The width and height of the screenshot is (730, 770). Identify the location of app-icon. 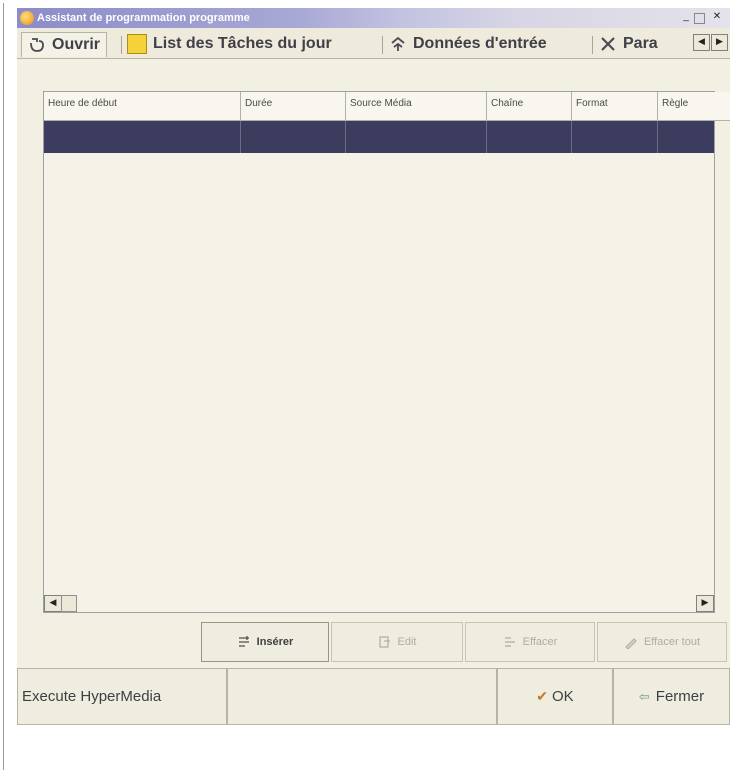
(27, 18).